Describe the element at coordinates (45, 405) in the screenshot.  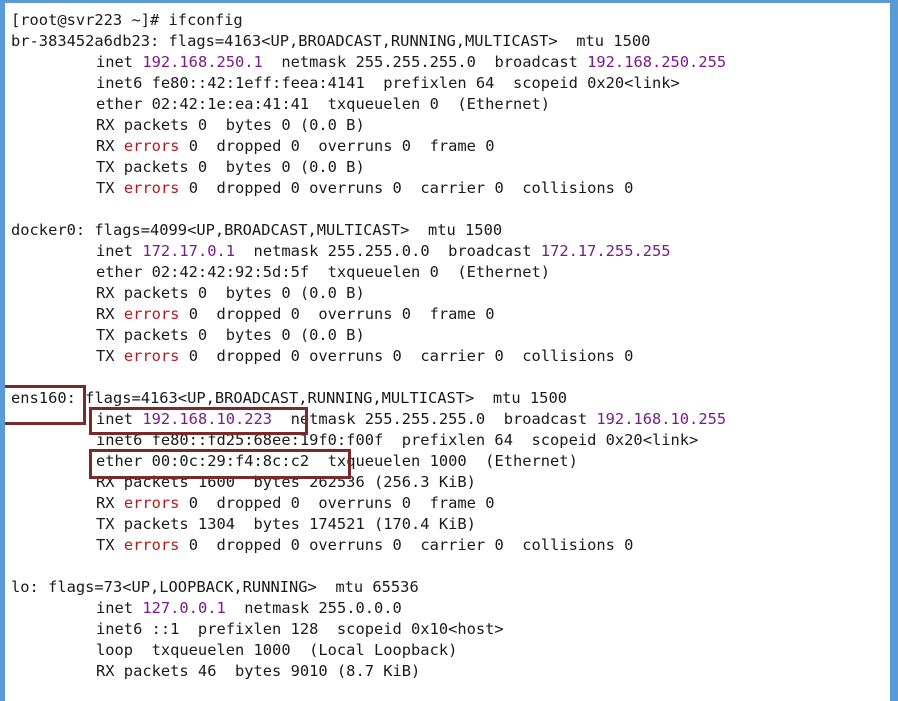
I see `interface-name-highlight-box` at that location.